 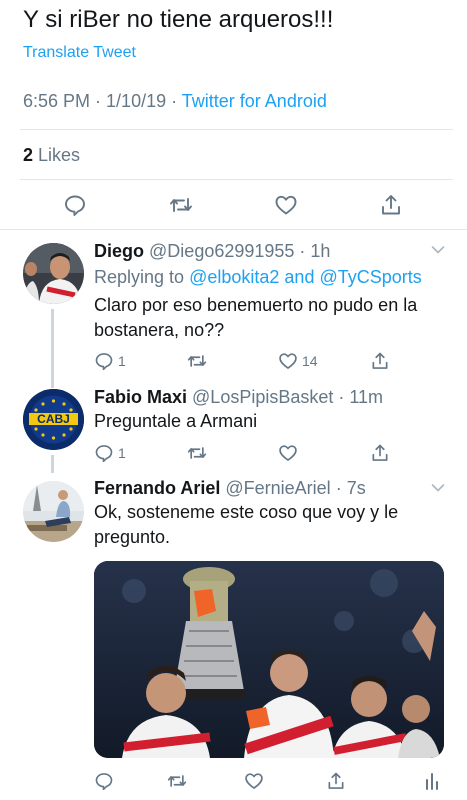 I want to click on reply-text: Preguntale a Armani, so click(x=176, y=421).